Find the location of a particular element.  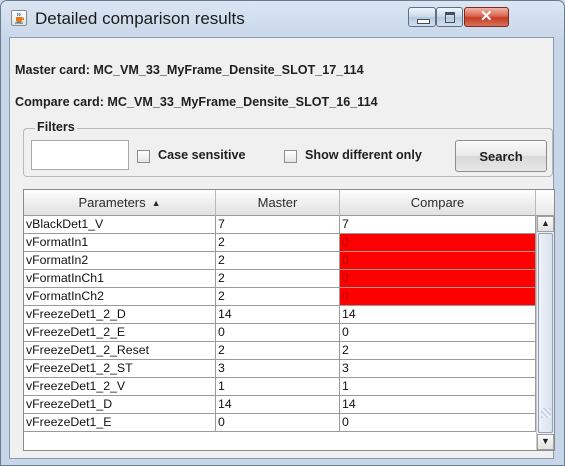

table-row: vFreezeDet1_2_E 0 0 is located at coordinates (280, 333).